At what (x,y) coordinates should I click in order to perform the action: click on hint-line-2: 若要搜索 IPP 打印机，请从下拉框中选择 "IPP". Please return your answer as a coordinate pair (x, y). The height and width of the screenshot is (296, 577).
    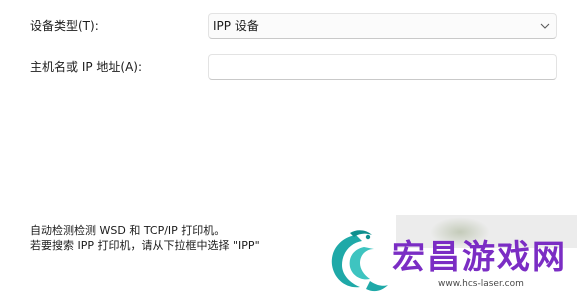
    Looking at the image, I should click on (145, 245).